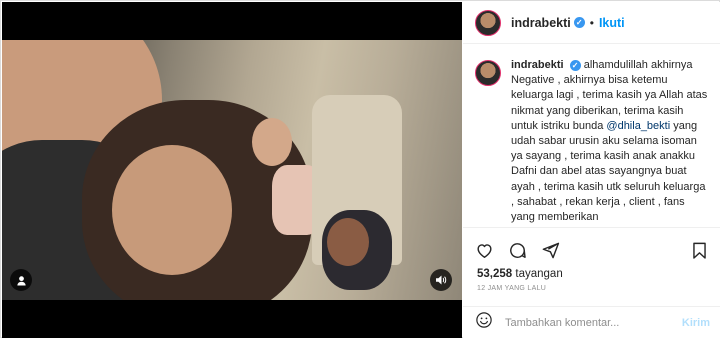  Describe the element at coordinates (638, 126) in the screenshot. I see `caption-mention-link: @dhila_bekti` at that location.